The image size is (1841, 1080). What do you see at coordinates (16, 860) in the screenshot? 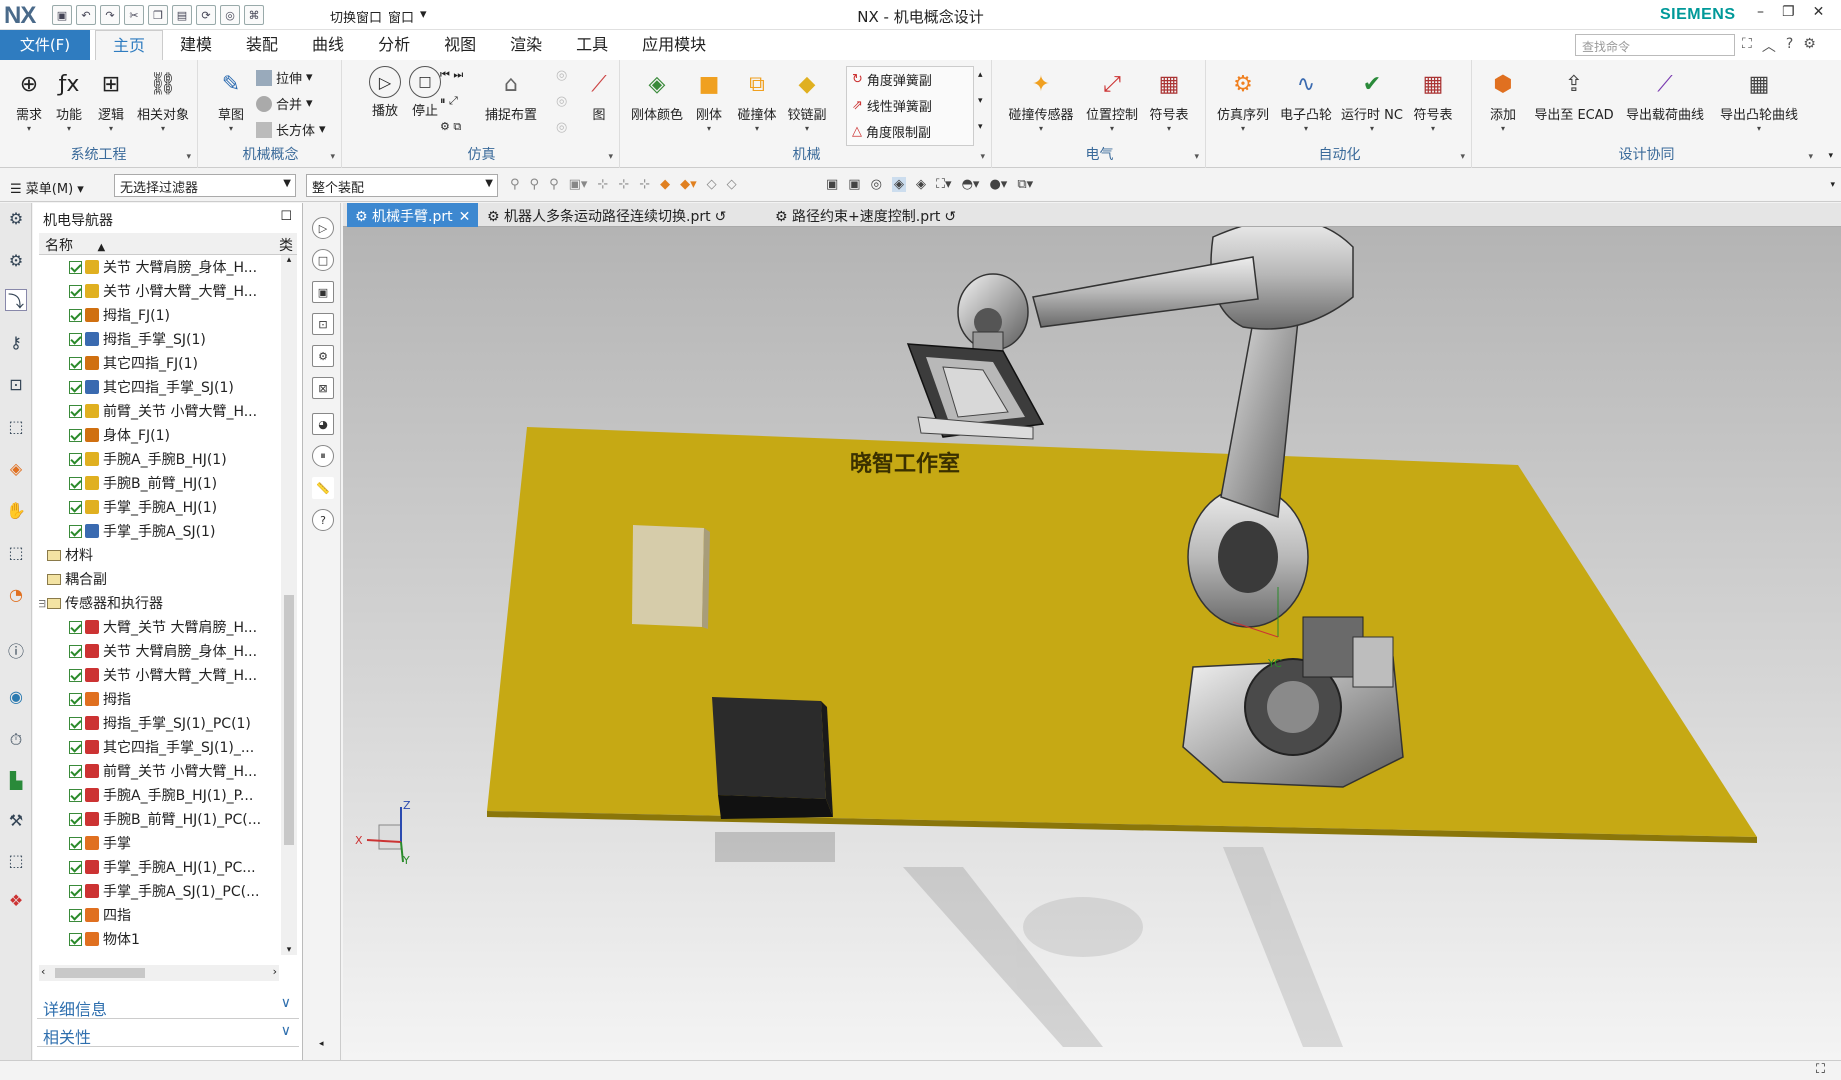
I see `browser-icon: ⬚` at bounding box center [16, 860].